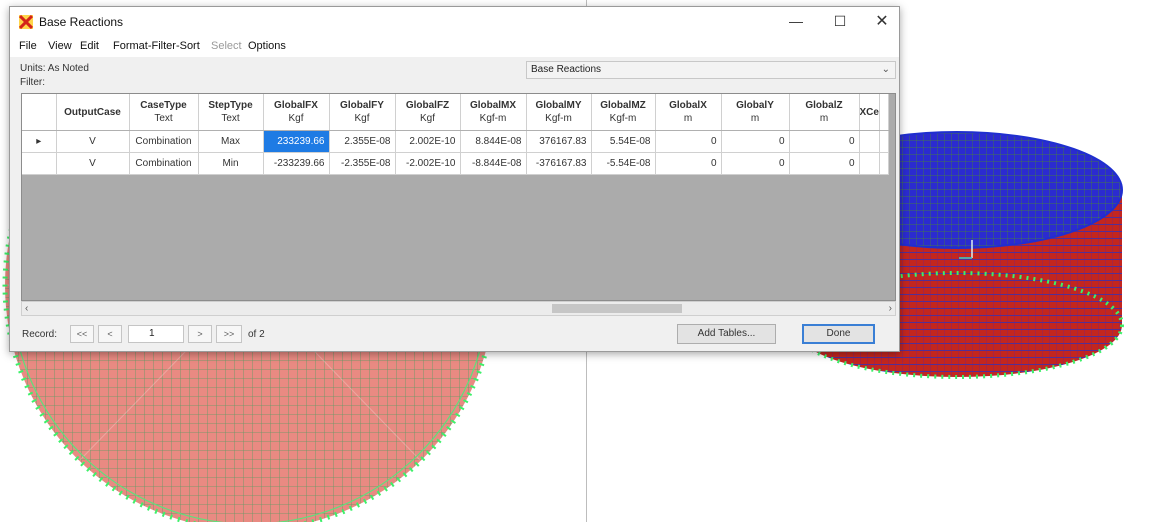 This screenshot has width=1164, height=522. What do you see at coordinates (623, 112) in the screenshot?
I see `col-header: GlobalMZ Kgf-m` at bounding box center [623, 112].